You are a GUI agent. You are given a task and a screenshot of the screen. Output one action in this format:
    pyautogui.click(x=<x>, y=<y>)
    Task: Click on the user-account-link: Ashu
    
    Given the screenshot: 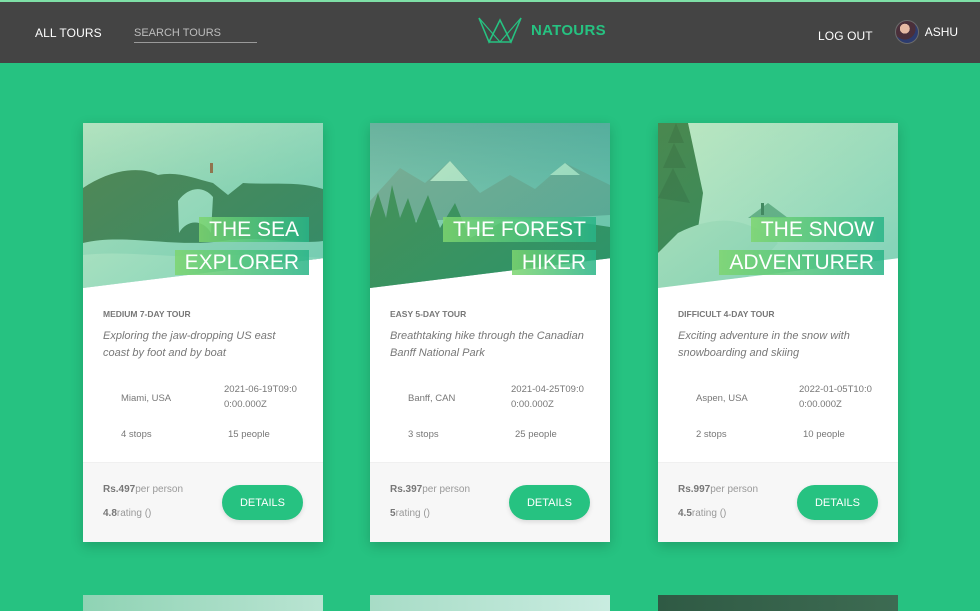 What is the action you would take?
    pyautogui.click(x=926, y=32)
    